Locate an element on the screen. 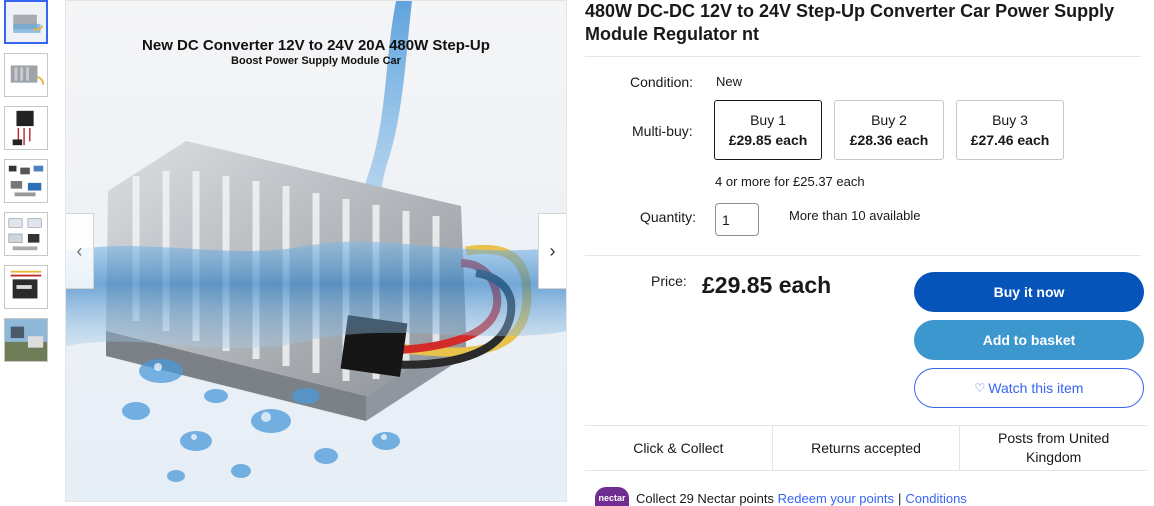 This screenshot has width=1154, height=506. buy-it-now-button: Buy it now is located at coordinates (1029, 292).